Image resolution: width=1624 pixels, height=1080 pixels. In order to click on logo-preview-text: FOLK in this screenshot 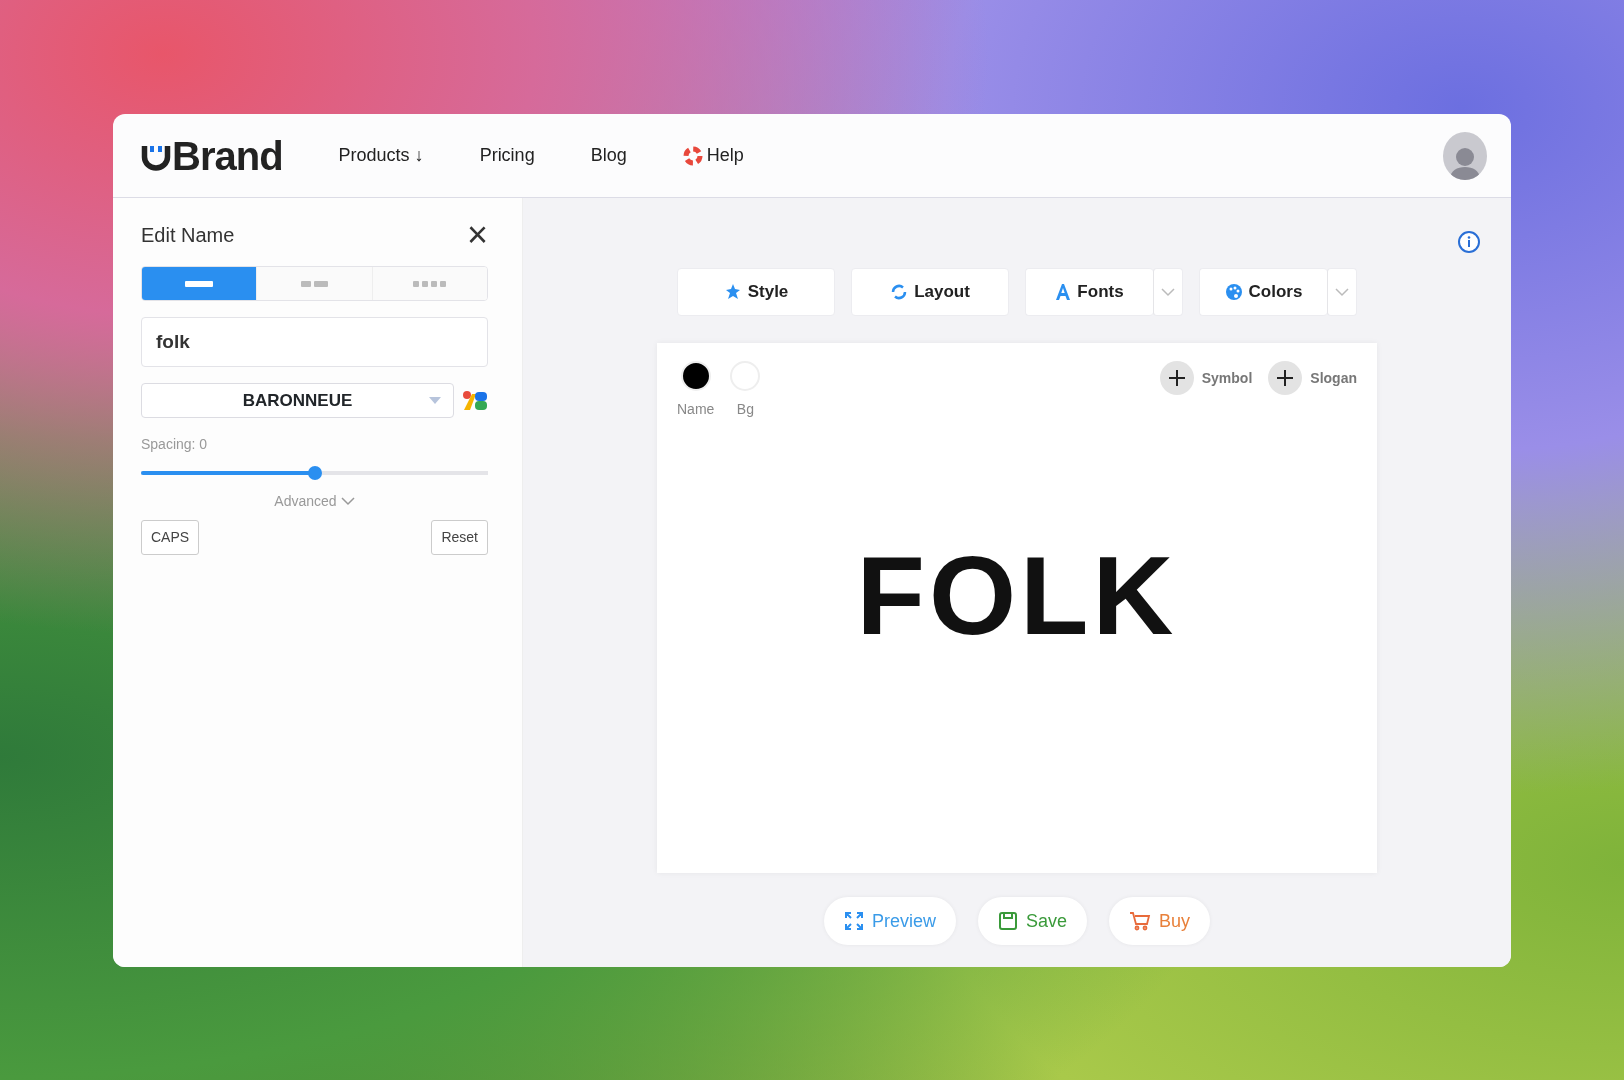, I will do `click(1017, 600)`.